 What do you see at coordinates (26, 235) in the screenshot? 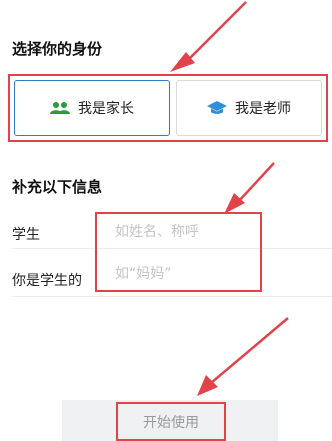
I see `student-label: 学生` at bounding box center [26, 235].